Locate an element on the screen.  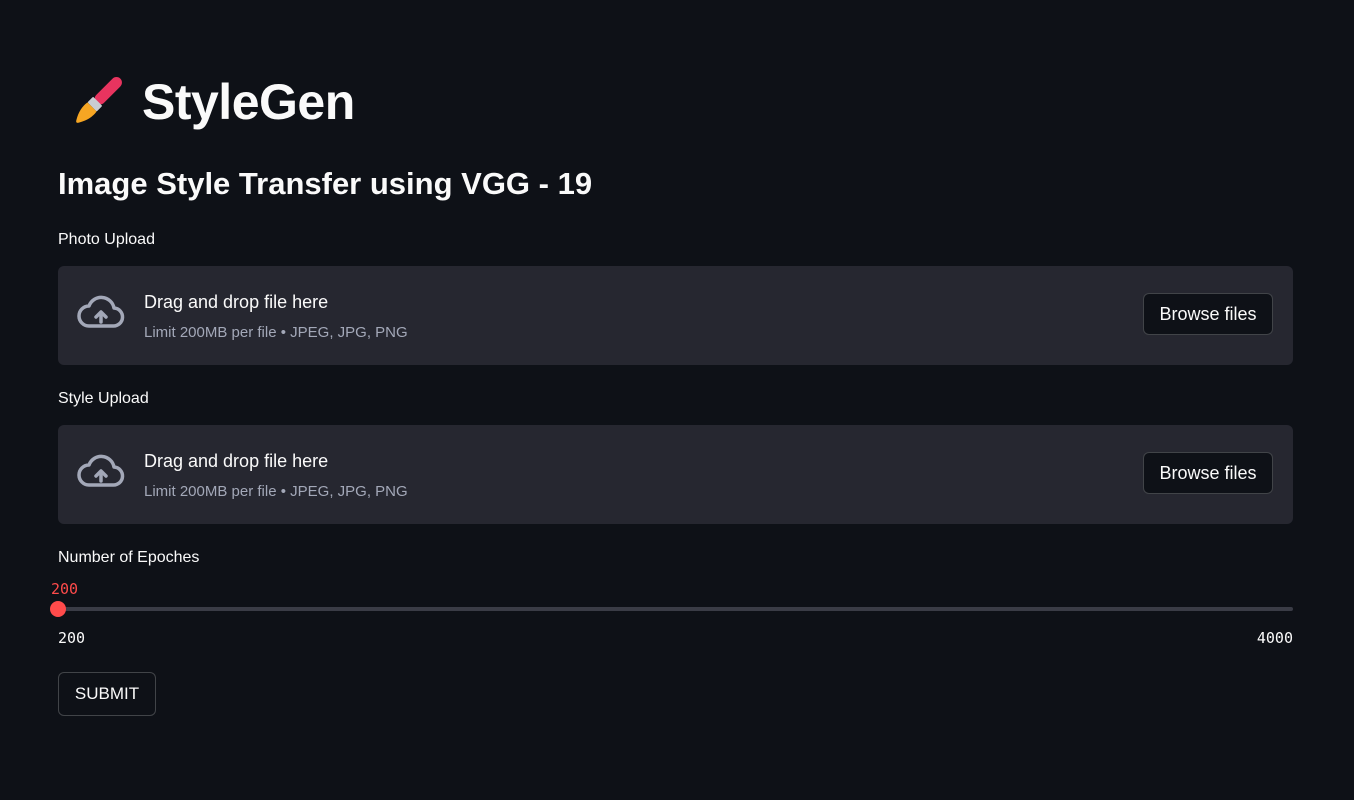
photo-browse-files-button: Browse files is located at coordinates (1208, 314).